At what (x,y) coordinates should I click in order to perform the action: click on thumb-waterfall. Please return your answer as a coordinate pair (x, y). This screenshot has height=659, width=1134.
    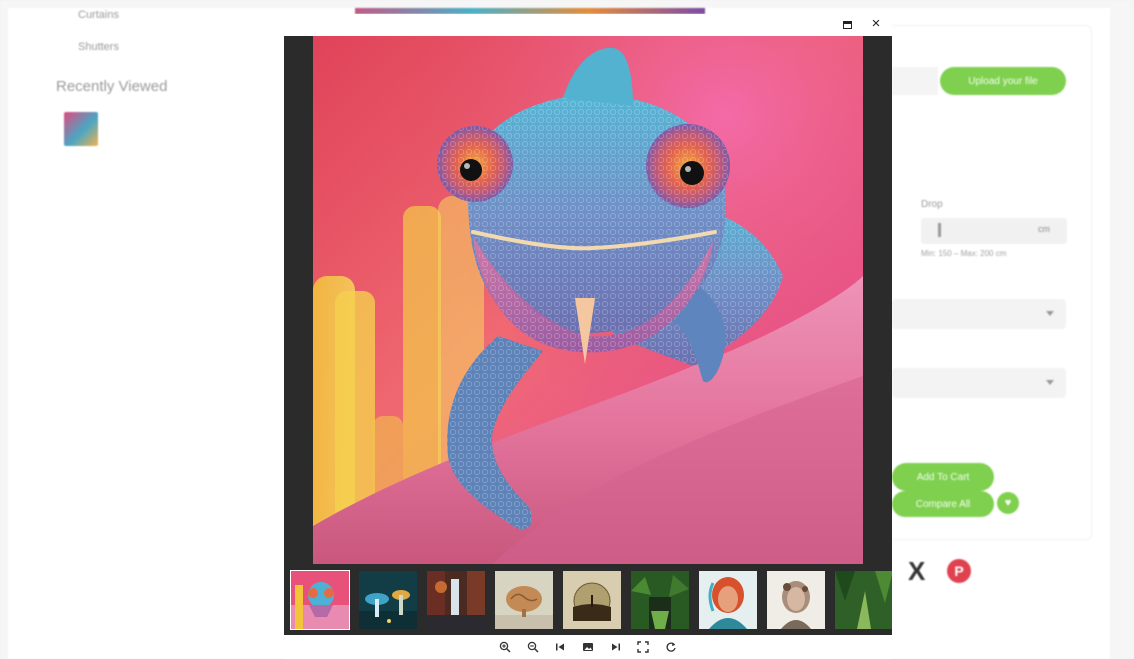
    Looking at the image, I should click on (456, 600).